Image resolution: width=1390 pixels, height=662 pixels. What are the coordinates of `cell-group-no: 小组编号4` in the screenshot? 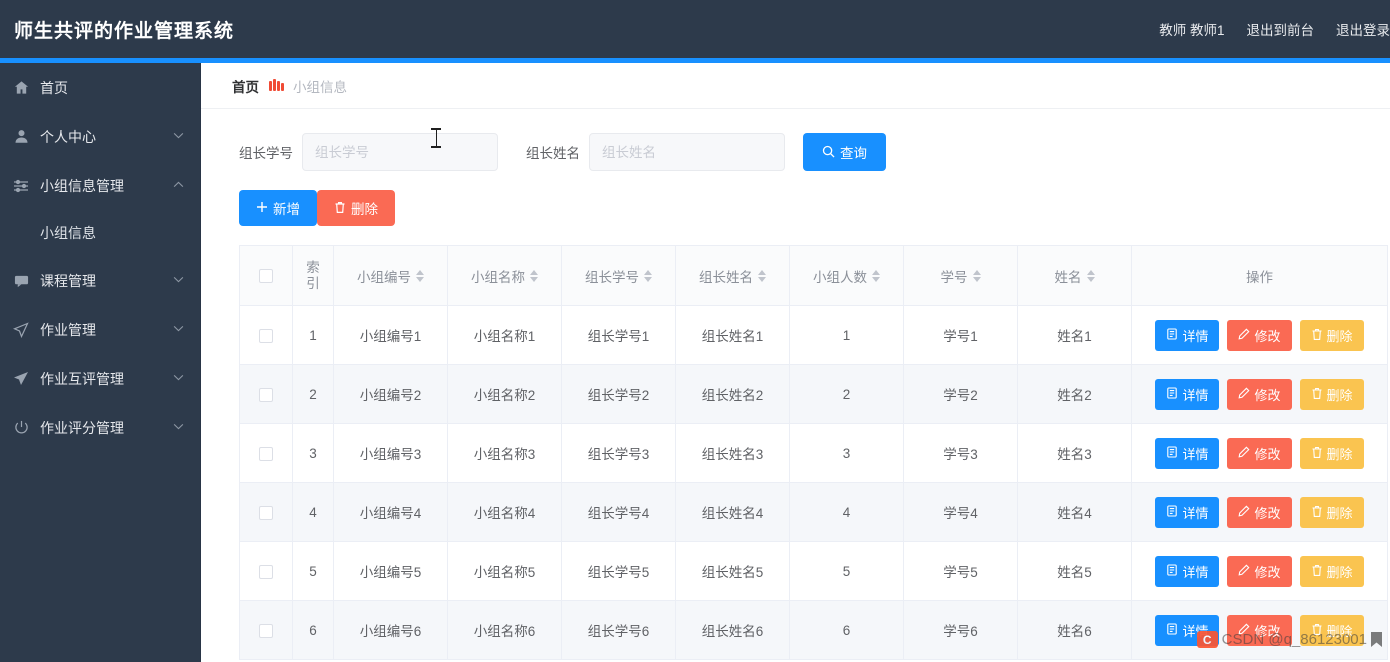 It's located at (390, 512).